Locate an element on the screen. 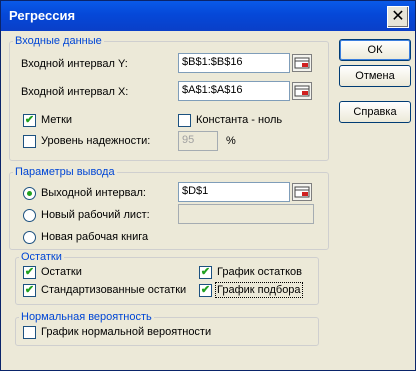  title-bar: Регрессия ✕ is located at coordinates (208, 16).